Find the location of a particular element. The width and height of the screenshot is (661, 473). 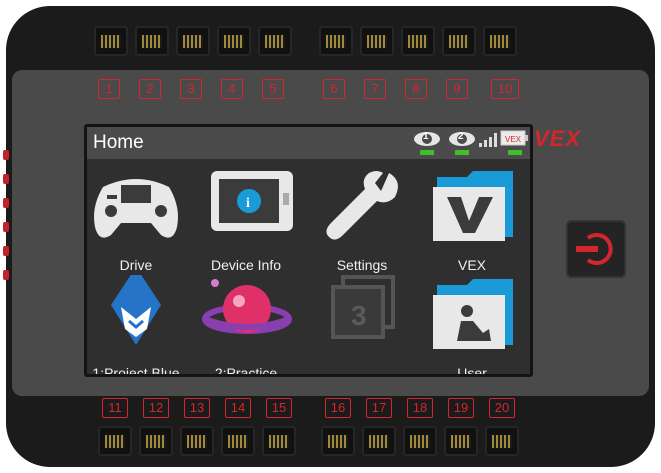

app-settings: Settings is located at coordinates (362, 223).